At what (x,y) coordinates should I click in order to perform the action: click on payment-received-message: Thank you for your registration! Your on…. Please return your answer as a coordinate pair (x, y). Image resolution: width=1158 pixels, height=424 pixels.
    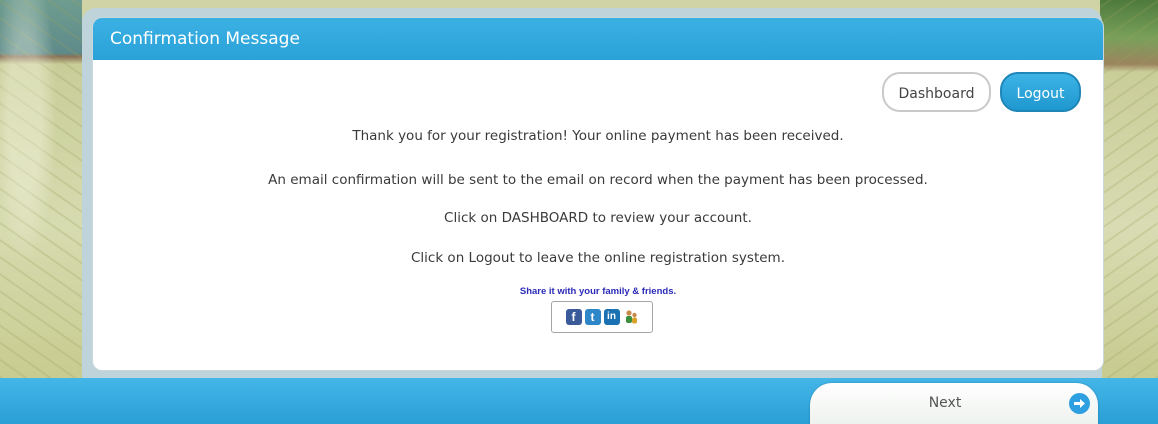
    Looking at the image, I should click on (598, 136).